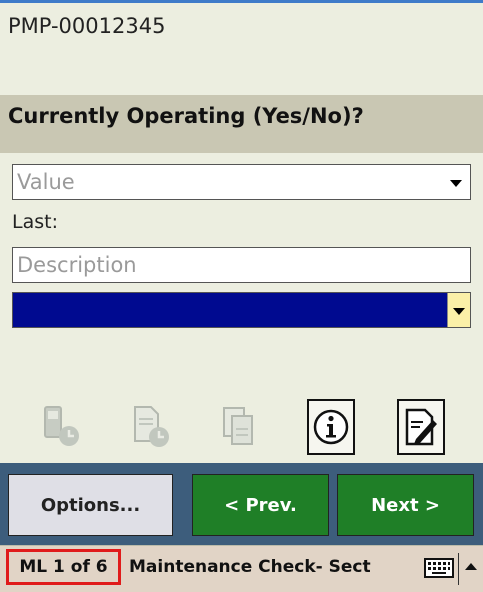  Describe the element at coordinates (405, 505) in the screenshot. I see `next-button: Next >` at that location.